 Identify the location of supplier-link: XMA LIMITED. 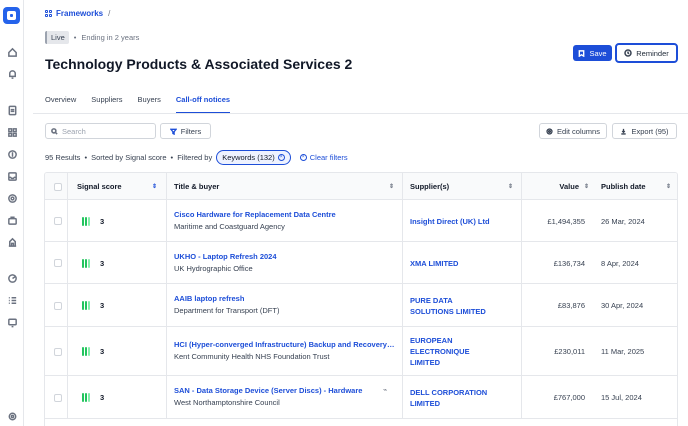
(434, 263).